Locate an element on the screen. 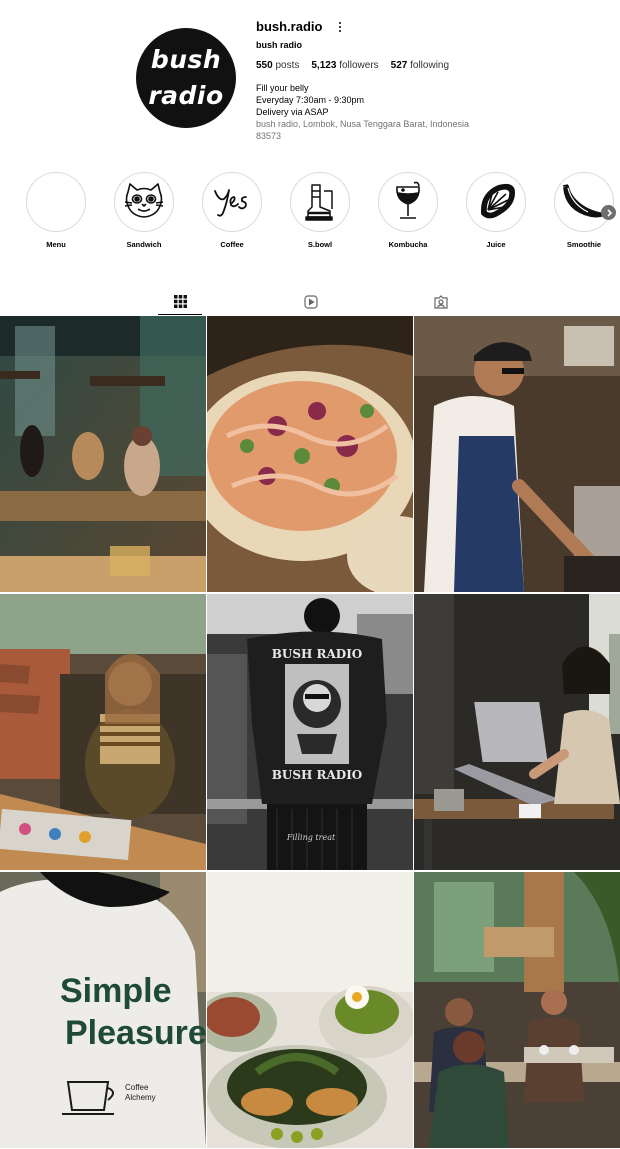 Image resolution: width=620 pixels, height=1149 pixels. tshirt-text-script: Filling treat is located at coordinates (311, 837).